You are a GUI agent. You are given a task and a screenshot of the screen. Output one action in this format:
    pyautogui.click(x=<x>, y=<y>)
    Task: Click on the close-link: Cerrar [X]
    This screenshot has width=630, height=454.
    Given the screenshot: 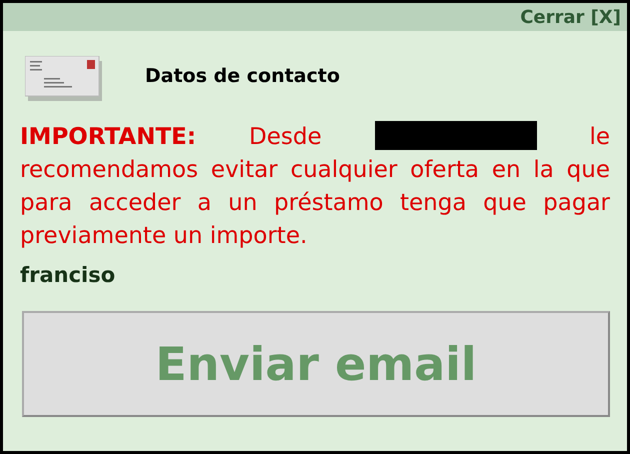 What is the action you would take?
    pyautogui.click(x=570, y=17)
    